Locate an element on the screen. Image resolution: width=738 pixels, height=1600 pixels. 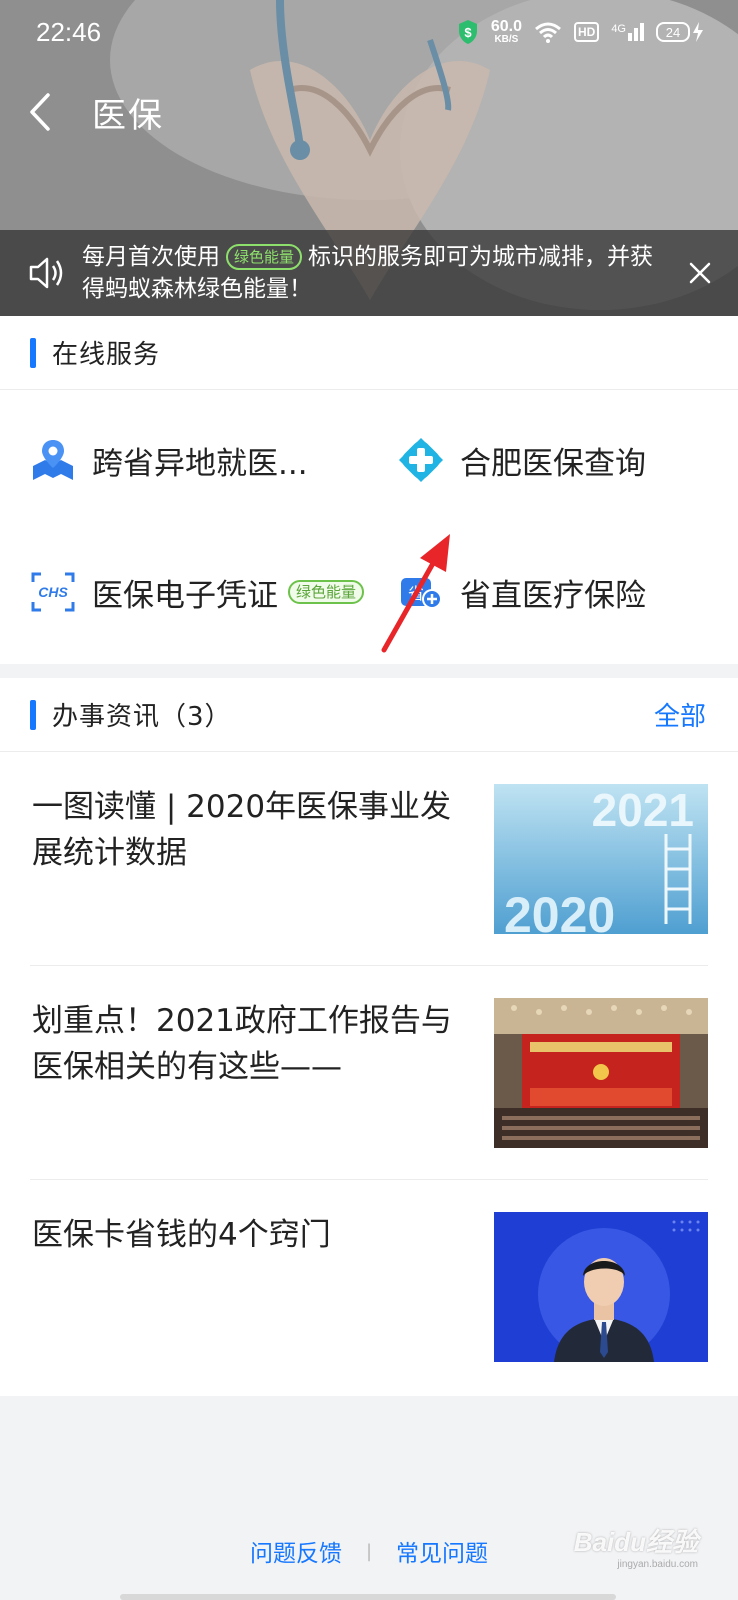
page-title: 医保 is located at coordinates (128, 115).